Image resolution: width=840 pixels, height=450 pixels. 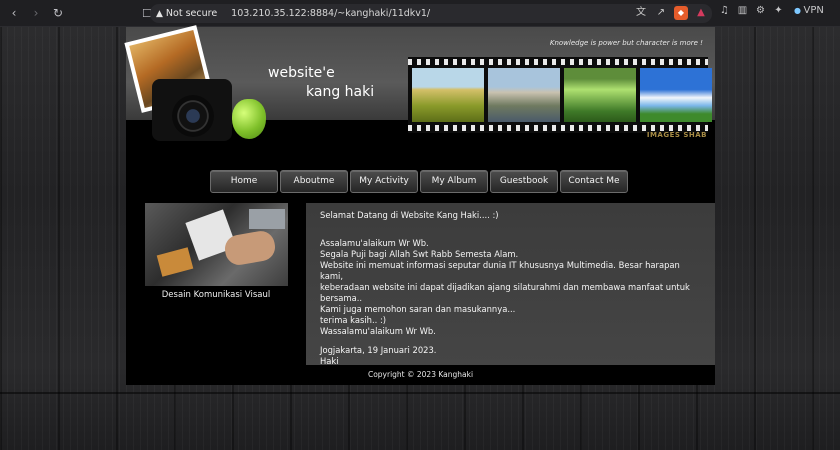 I want to click on site-title-line2: kang haki, so click(x=340, y=92).